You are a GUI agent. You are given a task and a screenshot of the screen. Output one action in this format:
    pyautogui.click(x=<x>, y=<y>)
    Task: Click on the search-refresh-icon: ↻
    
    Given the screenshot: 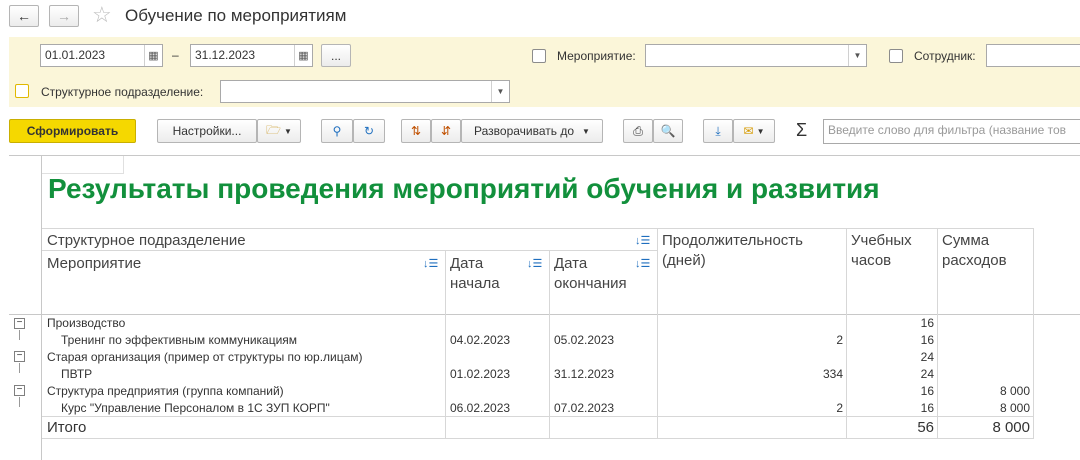 What is the action you would take?
    pyautogui.click(x=369, y=131)
    